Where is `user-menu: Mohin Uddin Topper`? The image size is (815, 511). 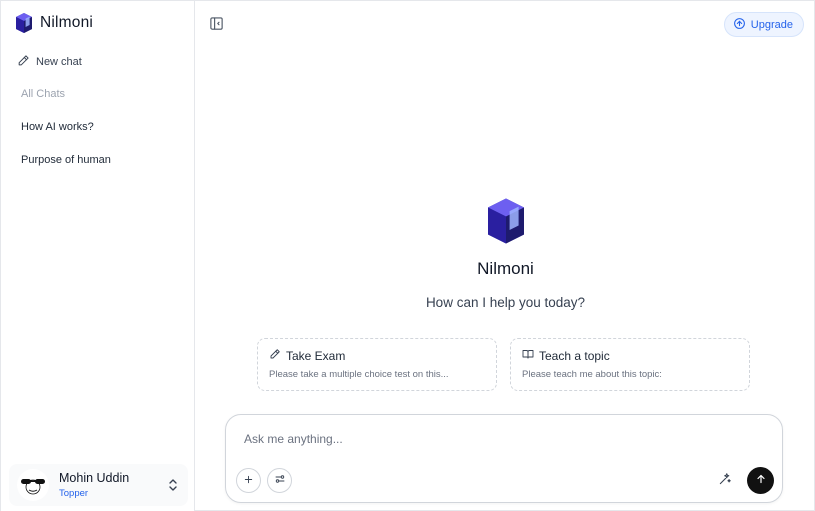
user-menu: Mohin Uddin Topper is located at coordinates (98, 485).